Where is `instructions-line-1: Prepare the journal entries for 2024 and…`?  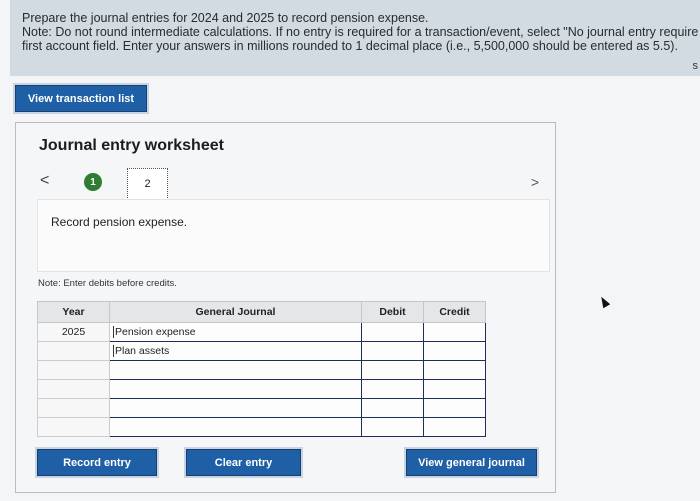
instructions-line-1: Prepare the journal entries for 2024 and… is located at coordinates (225, 18).